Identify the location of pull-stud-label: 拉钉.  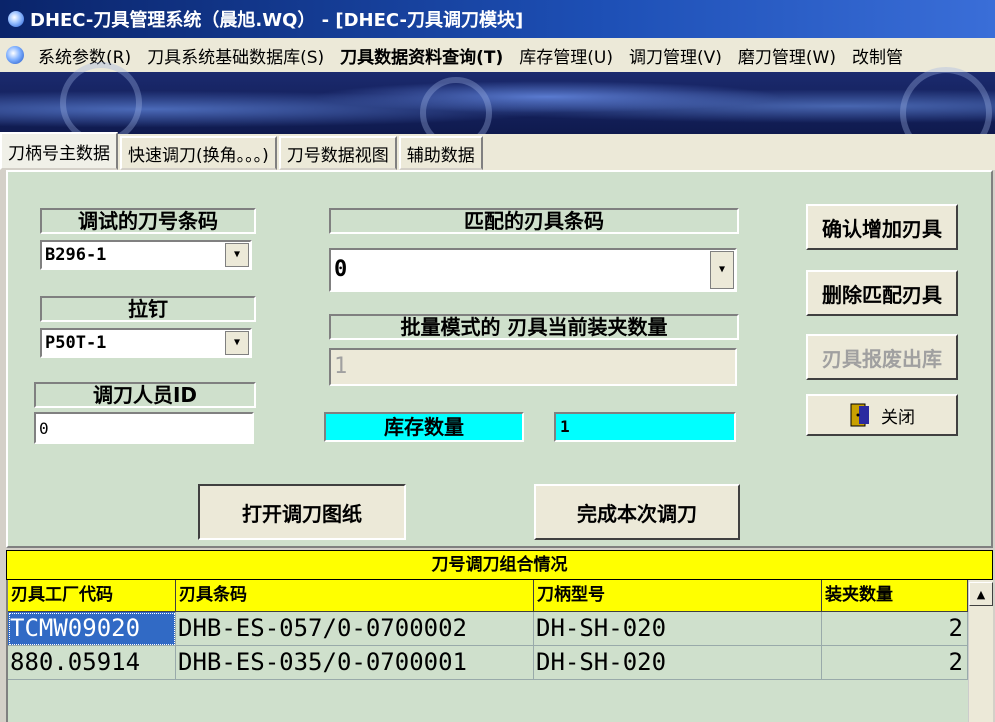
(148, 309).